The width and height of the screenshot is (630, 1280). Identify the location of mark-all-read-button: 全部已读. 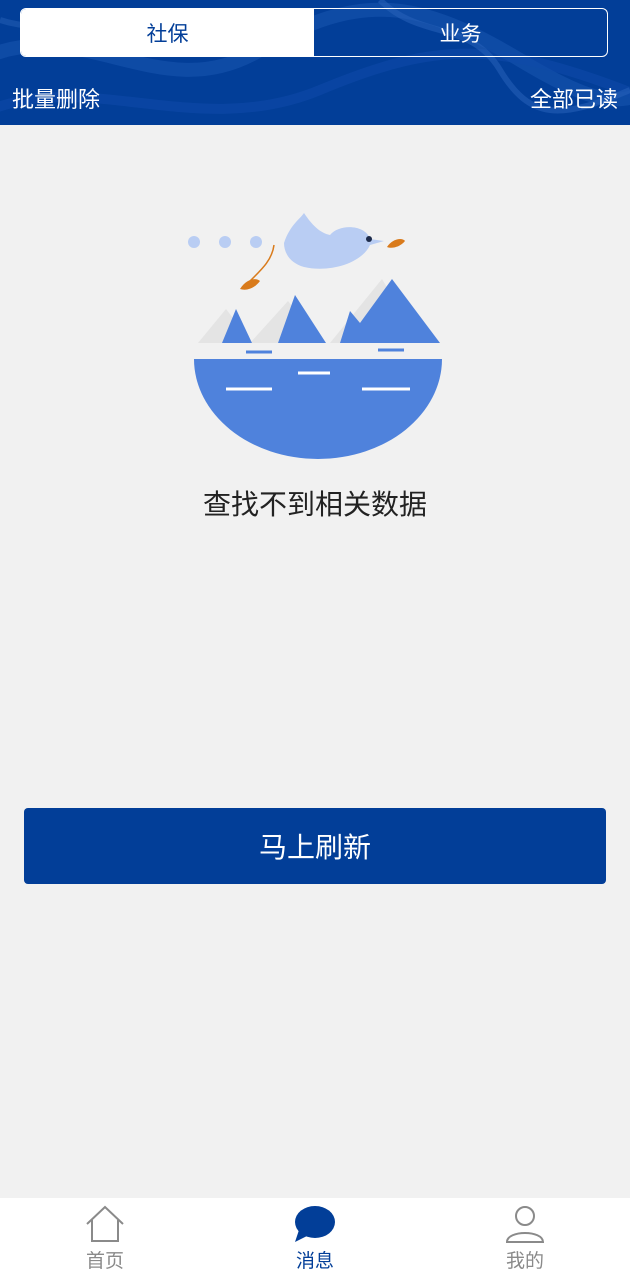
(574, 98).